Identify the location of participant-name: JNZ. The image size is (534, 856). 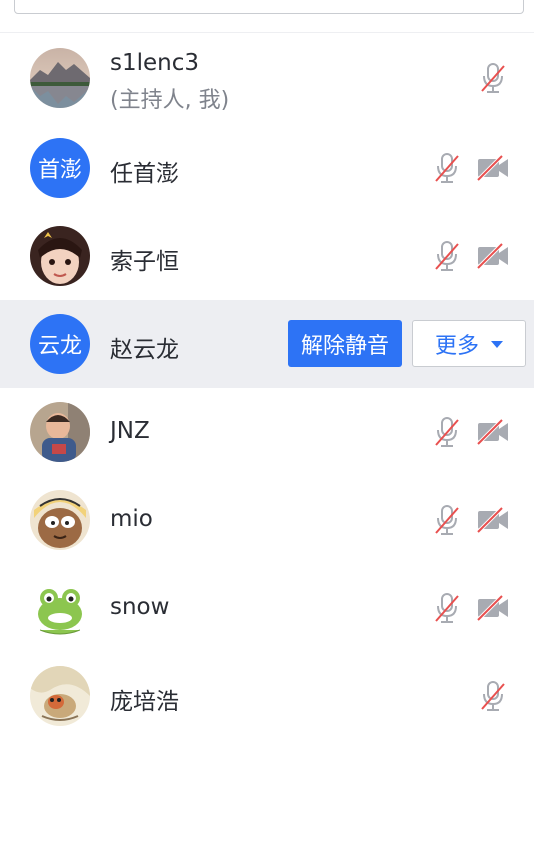
(130, 431).